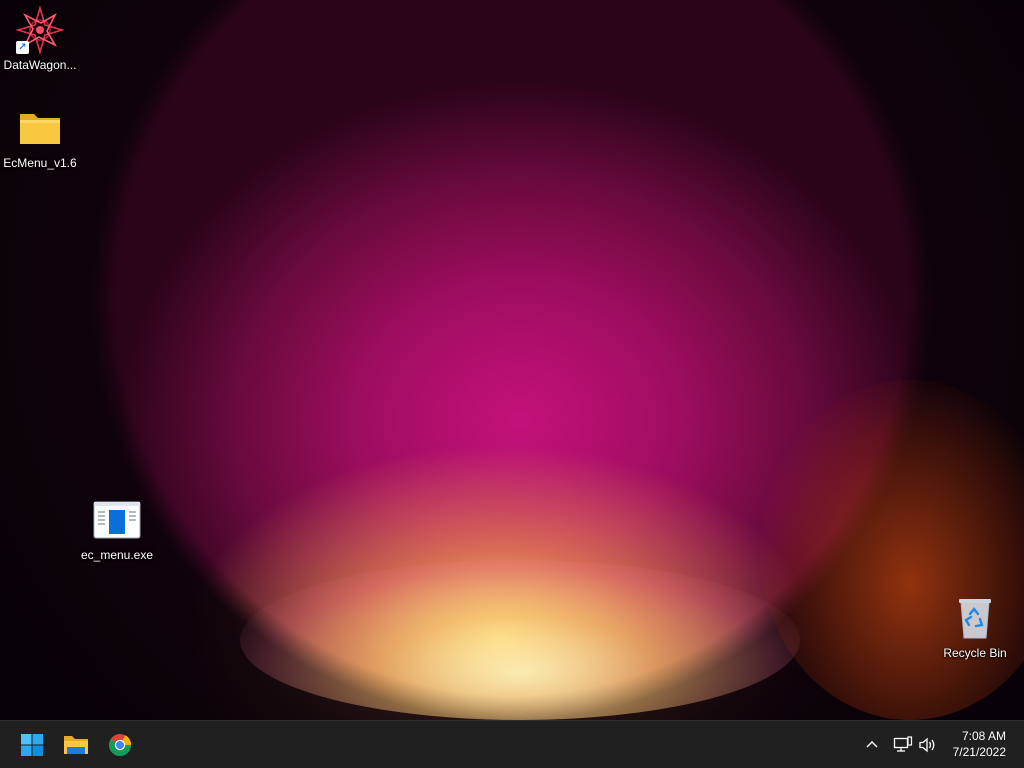  Describe the element at coordinates (40, 30) in the screenshot. I see `datawagon-app-icon: ↗` at that location.